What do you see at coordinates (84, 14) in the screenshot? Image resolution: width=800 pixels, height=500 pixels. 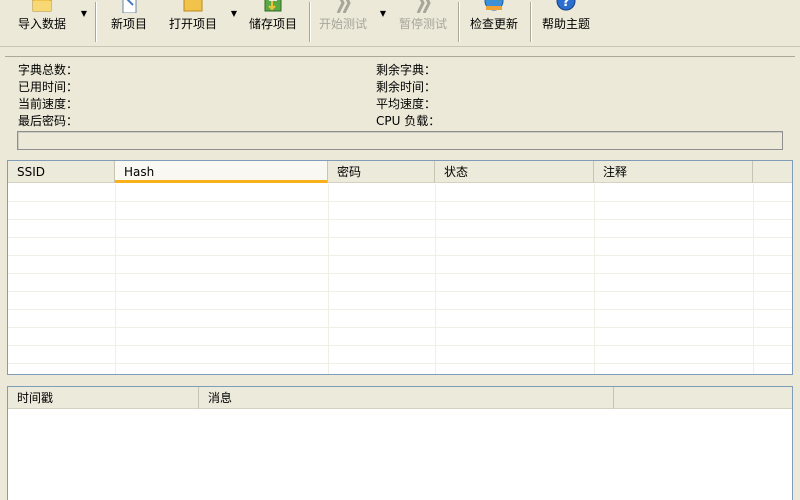 I see `import-data-dropdown-icon: ▼` at bounding box center [84, 14].